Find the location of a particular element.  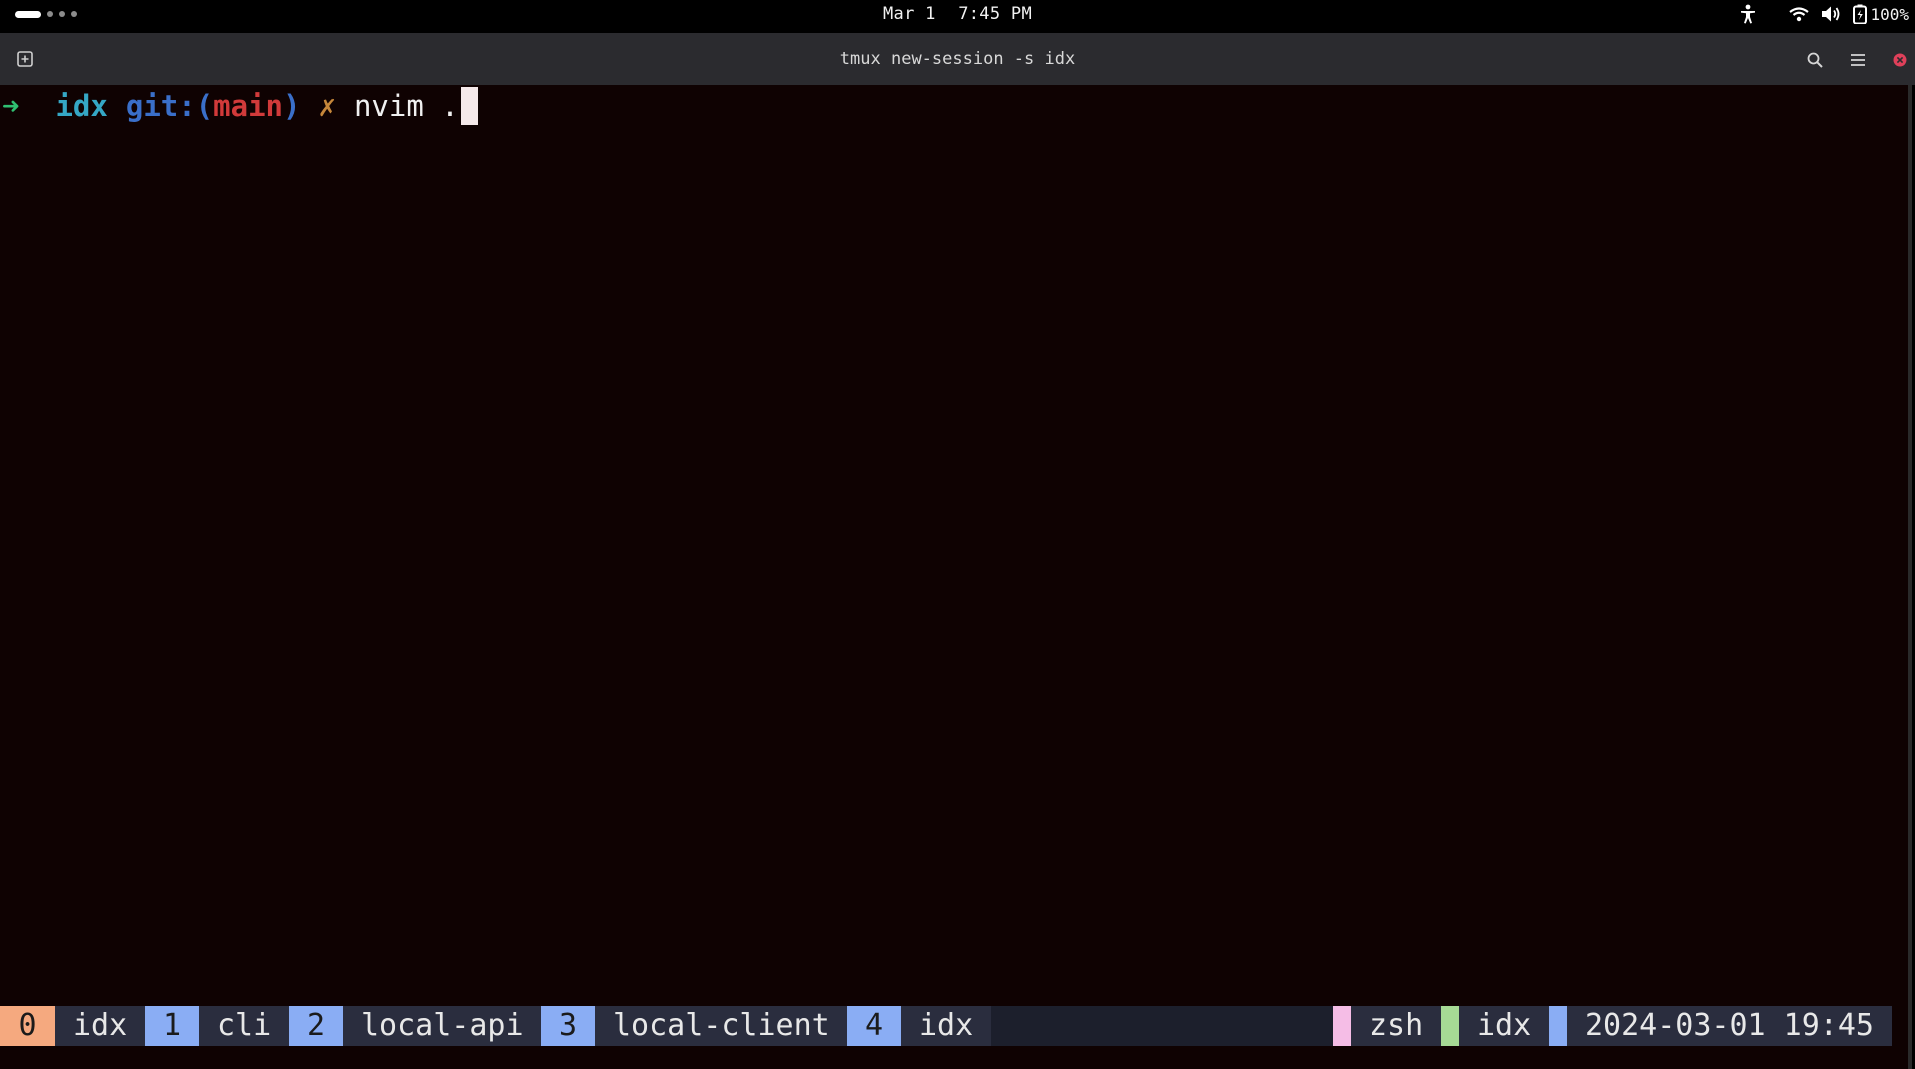

session-accent is located at coordinates (1450, 1026).